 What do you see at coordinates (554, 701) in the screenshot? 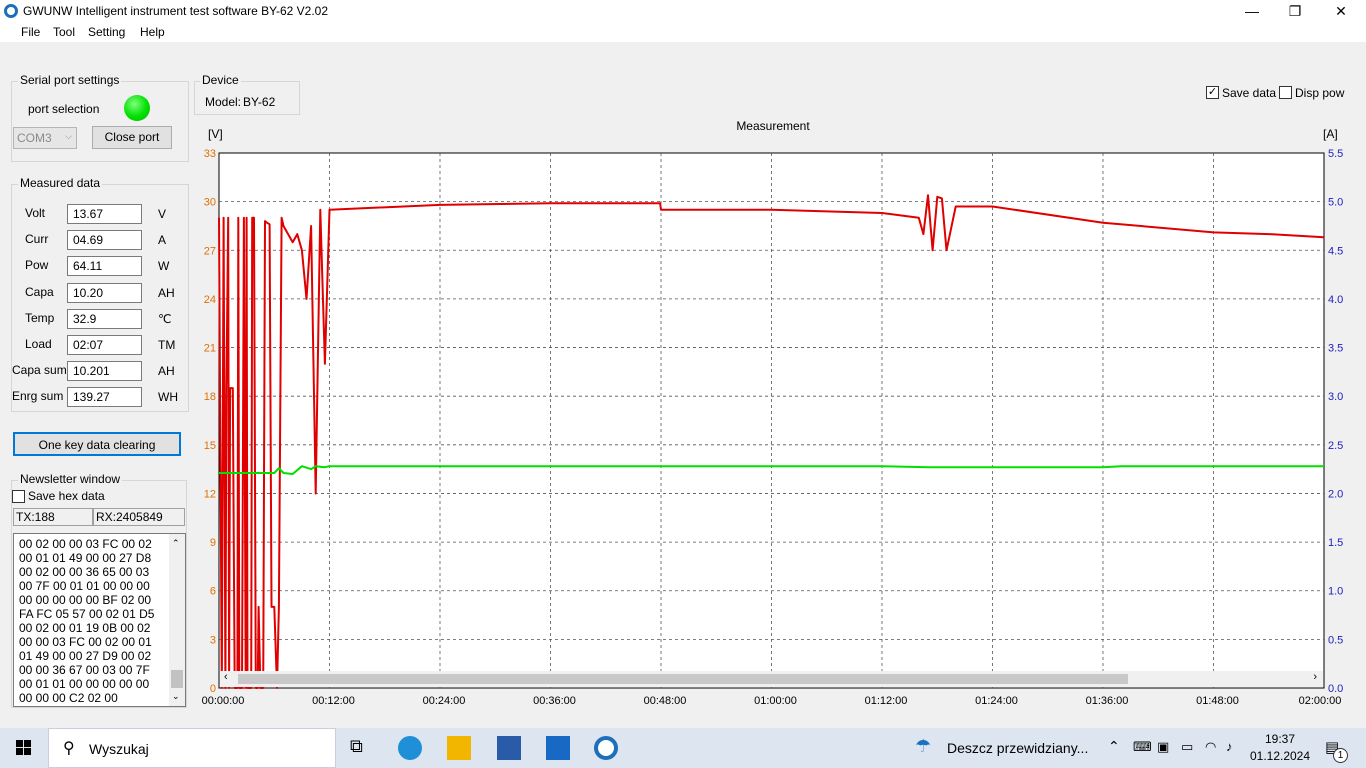
I see `x-tick-label: 00:36:00` at bounding box center [554, 701].